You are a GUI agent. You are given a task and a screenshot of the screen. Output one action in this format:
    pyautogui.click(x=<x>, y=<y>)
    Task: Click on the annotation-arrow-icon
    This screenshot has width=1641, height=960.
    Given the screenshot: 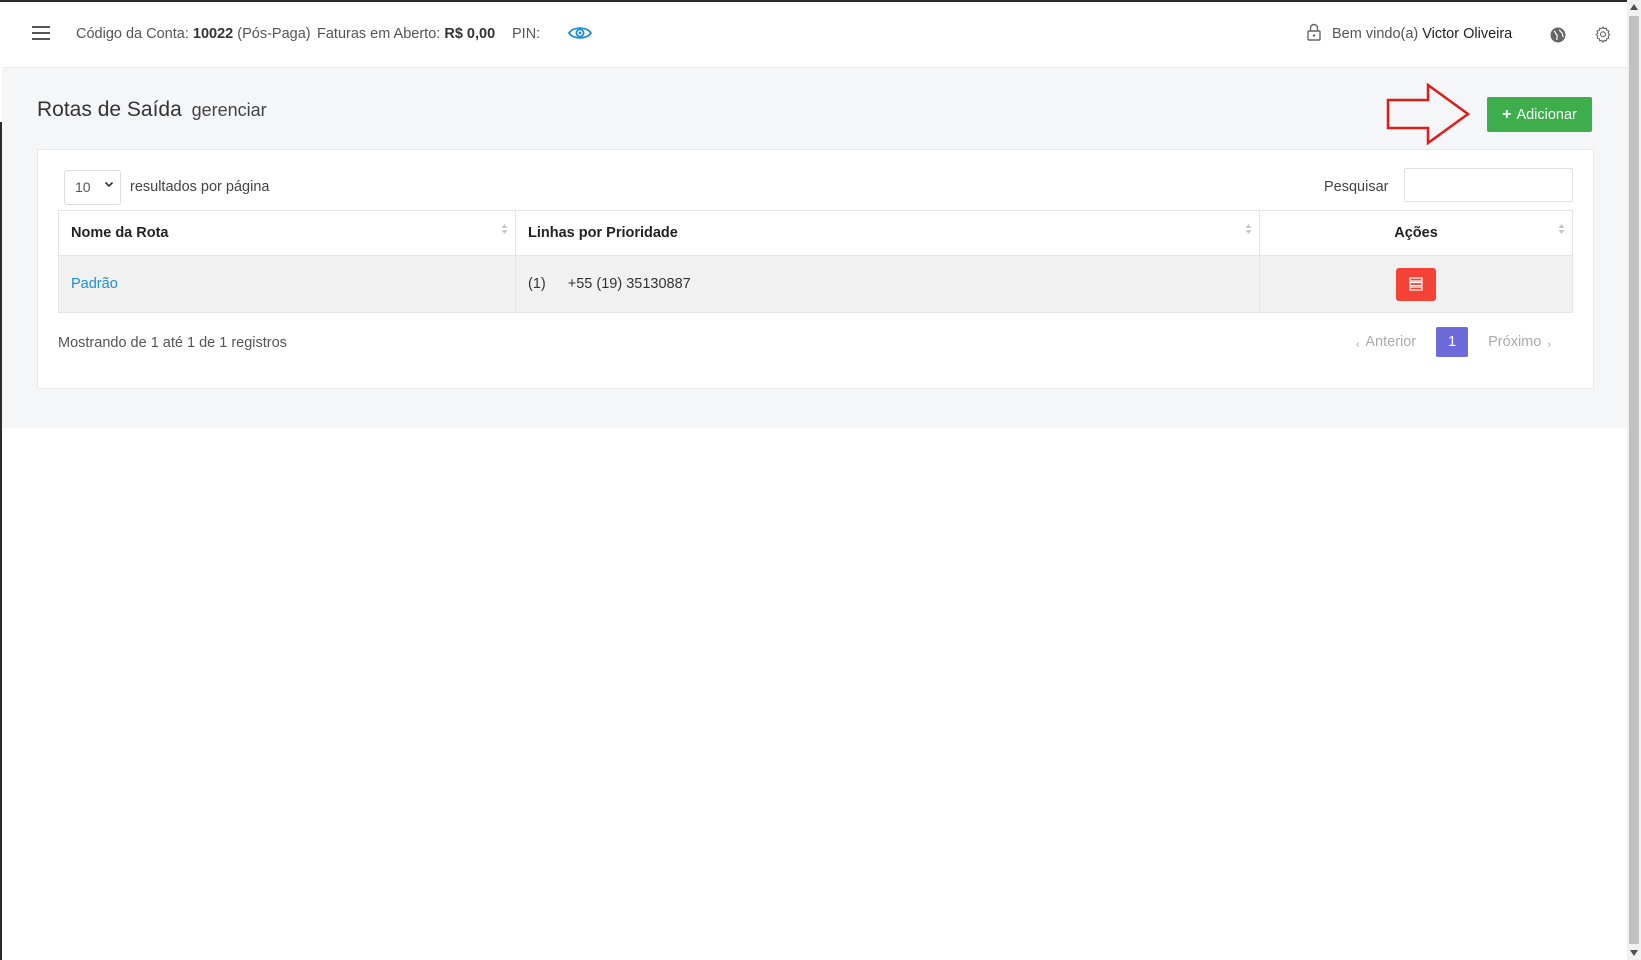 What is the action you would take?
    pyautogui.click(x=1428, y=114)
    